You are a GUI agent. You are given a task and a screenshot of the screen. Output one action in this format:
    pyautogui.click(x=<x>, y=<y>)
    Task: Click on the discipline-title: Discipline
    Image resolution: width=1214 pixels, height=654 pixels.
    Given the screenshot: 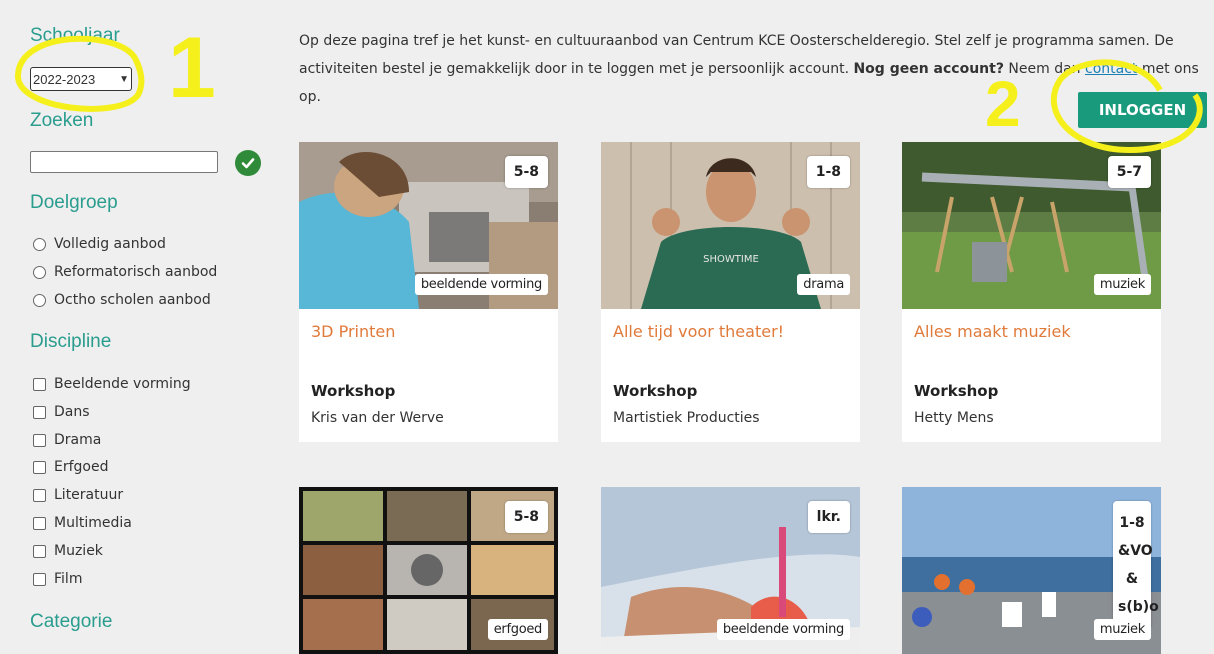 What is the action you would take?
    pyautogui.click(x=71, y=341)
    